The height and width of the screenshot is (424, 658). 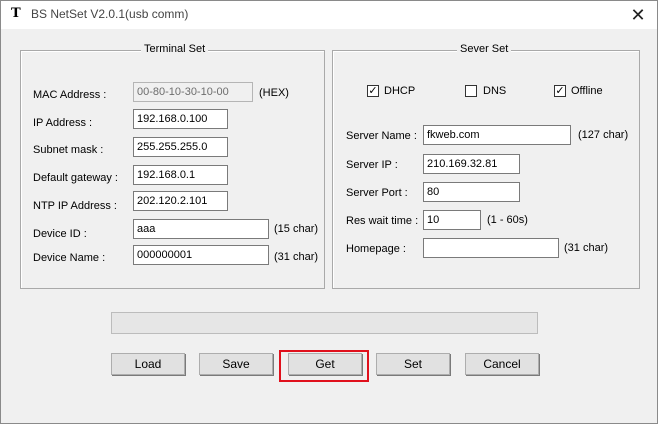 What do you see at coordinates (587, 91) in the screenshot?
I see `offline-label: Offline` at bounding box center [587, 91].